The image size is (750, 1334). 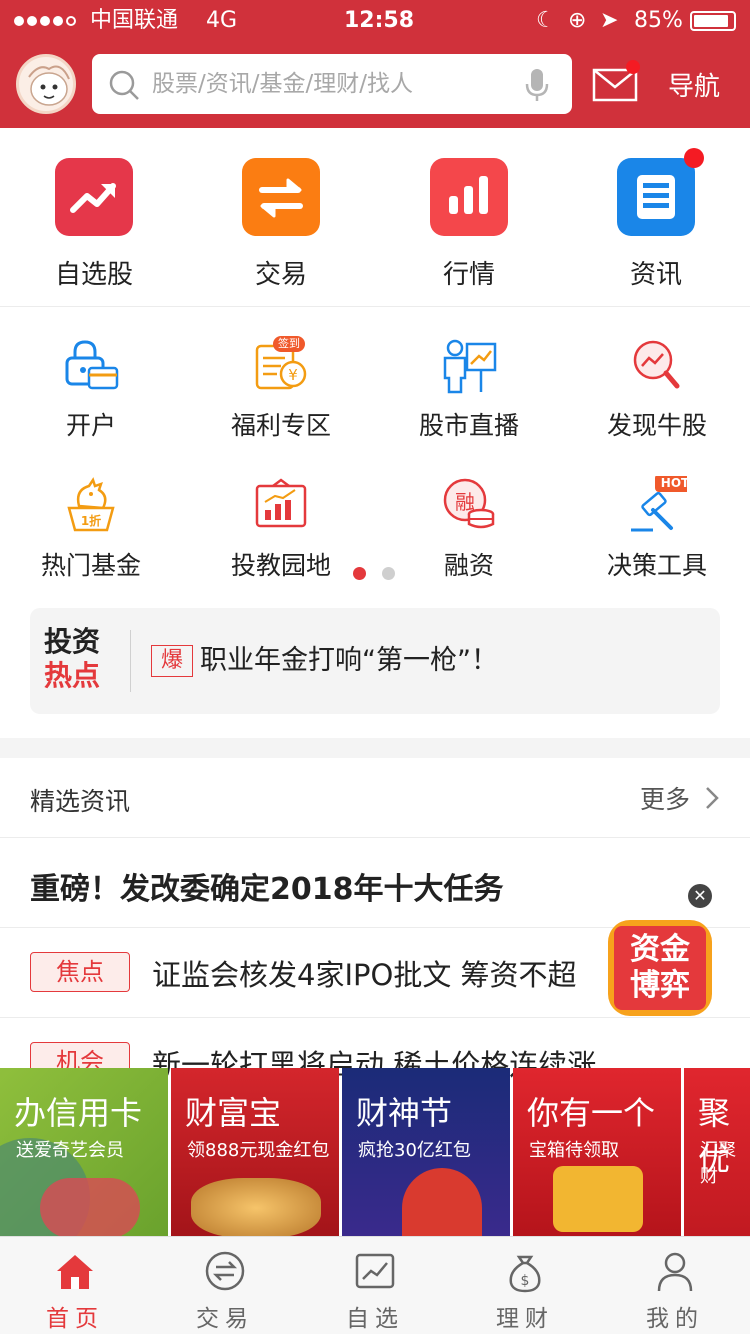 I want to click on network-label: 4G, so click(x=222, y=20).